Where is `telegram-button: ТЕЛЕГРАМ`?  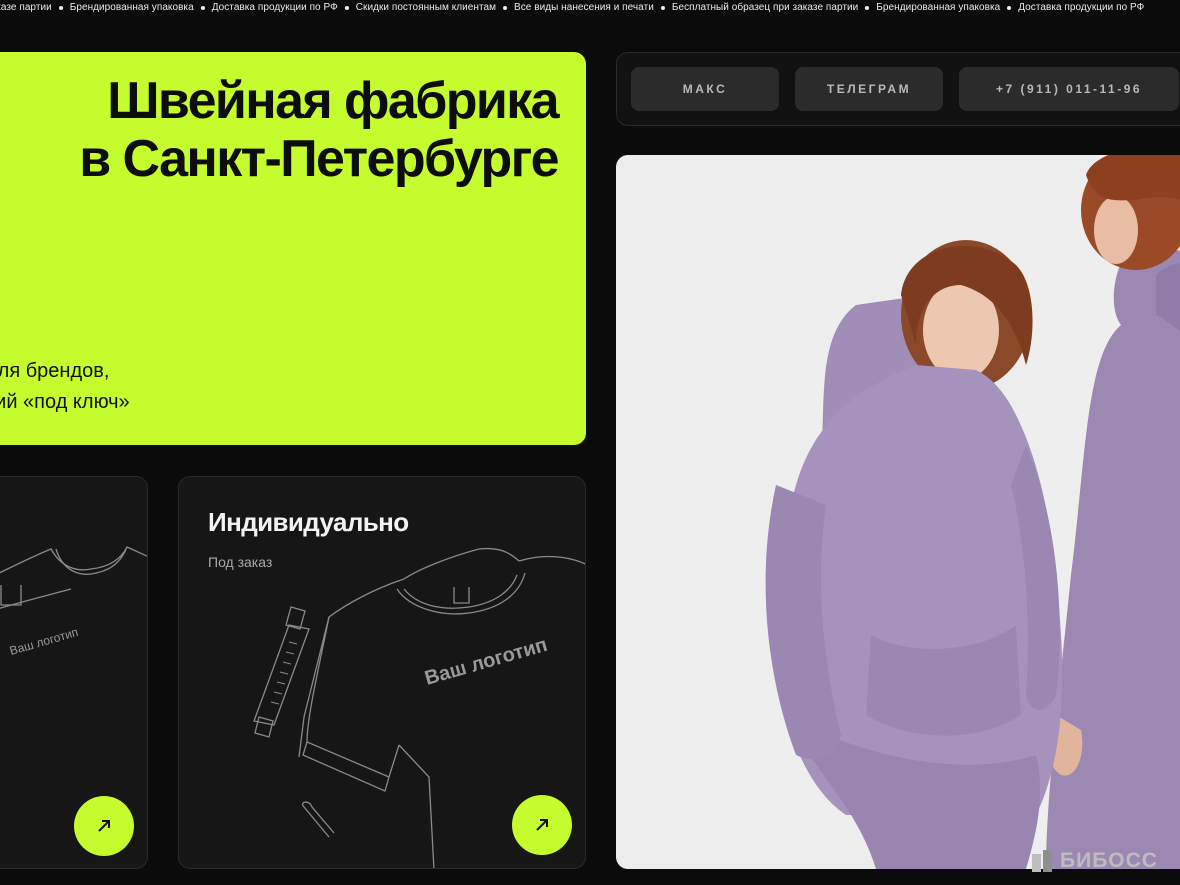
telegram-button: ТЕЛЕГРАМ is located at coordinates (869, 89).